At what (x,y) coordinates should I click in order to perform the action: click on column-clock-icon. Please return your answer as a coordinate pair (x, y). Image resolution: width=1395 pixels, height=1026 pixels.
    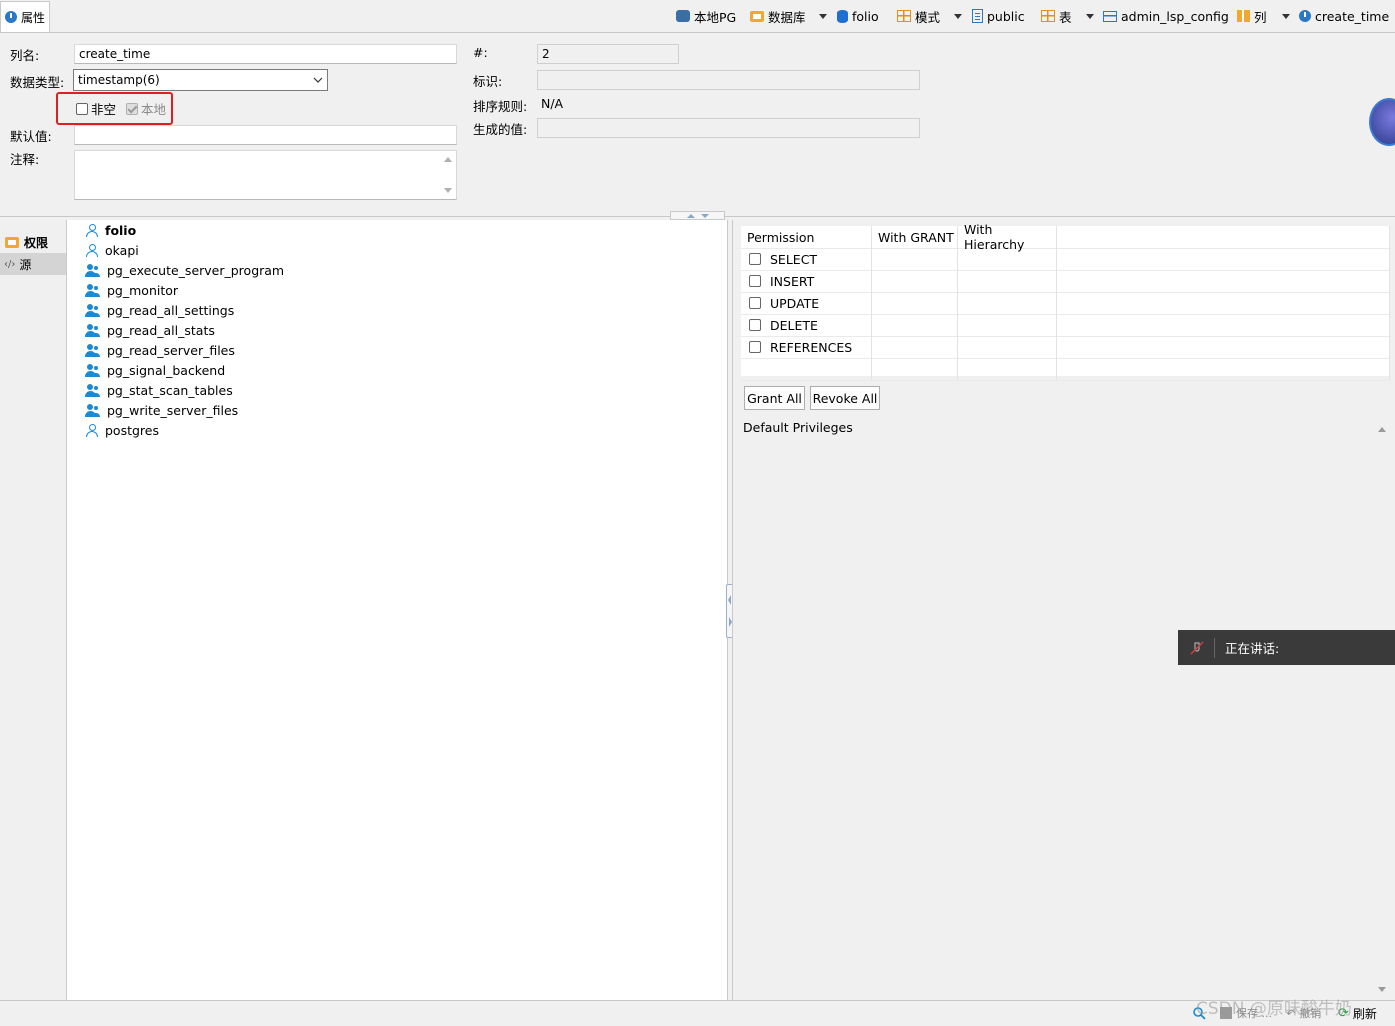
    Looking at the image, I should click on (11, 17).